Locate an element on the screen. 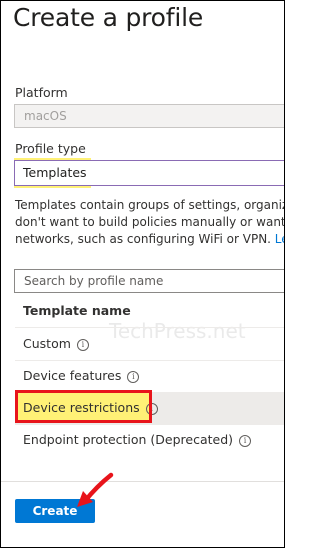  profile-type-value: Templates is located at coordinates (55, 172).